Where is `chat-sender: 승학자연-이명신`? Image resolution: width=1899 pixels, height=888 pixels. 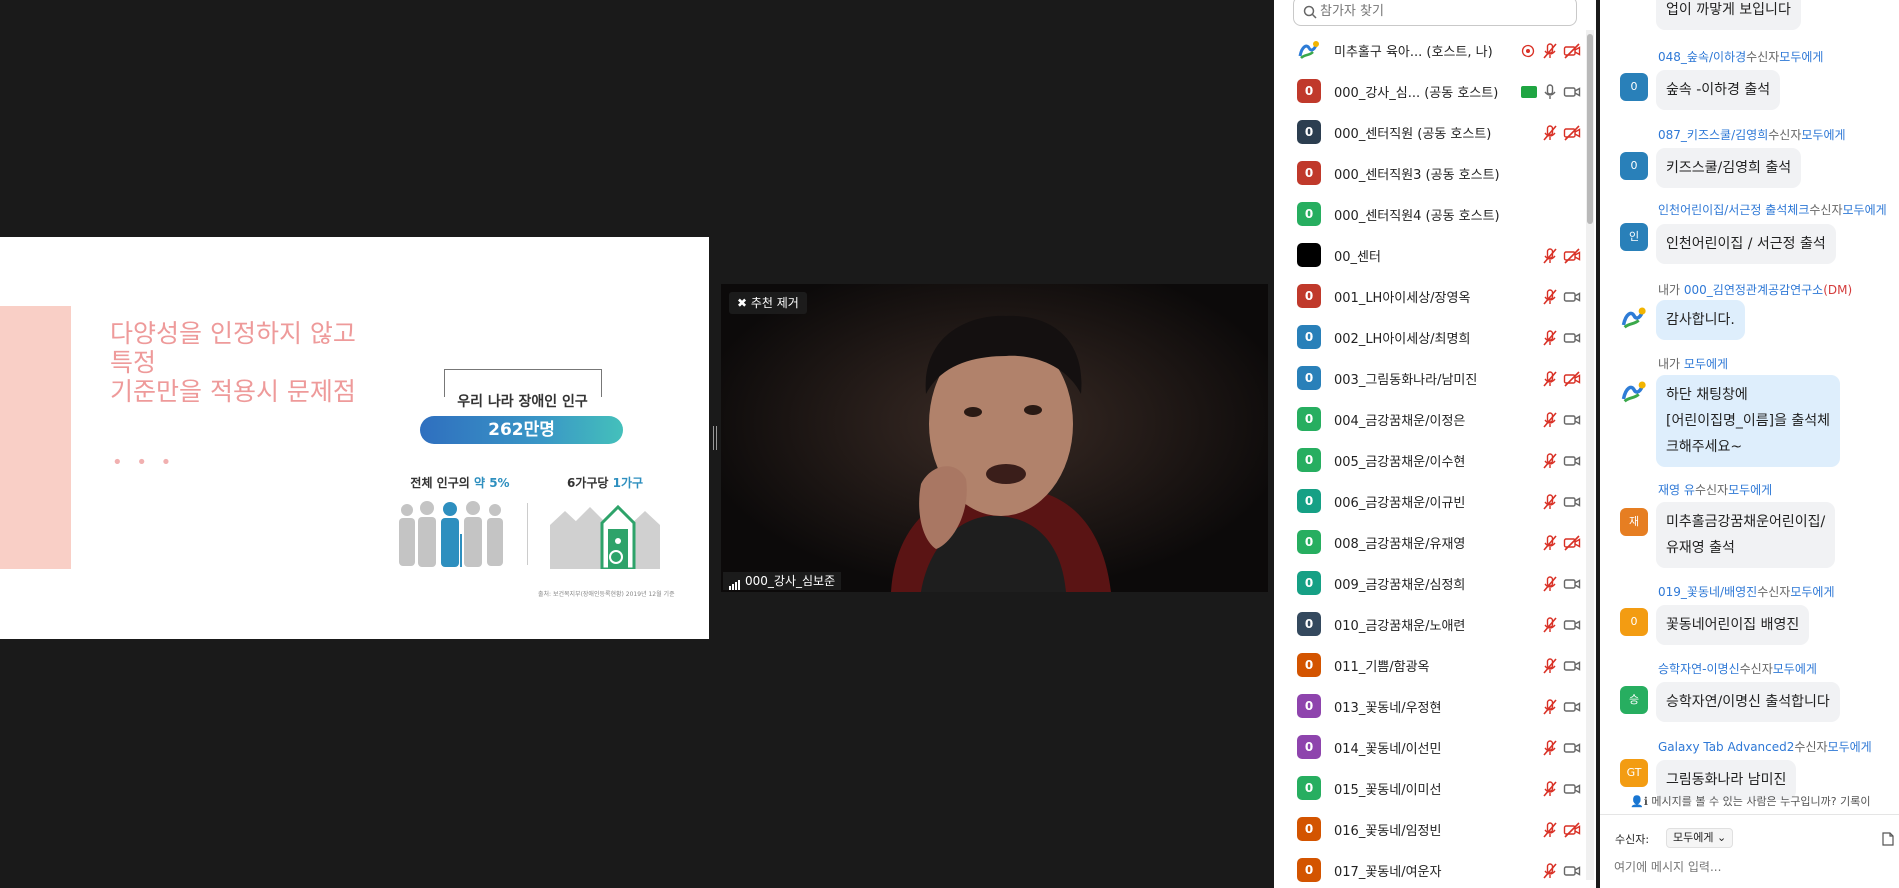 chat-sender: 승학자연-이명신 is located at coordinates (1699, 669).